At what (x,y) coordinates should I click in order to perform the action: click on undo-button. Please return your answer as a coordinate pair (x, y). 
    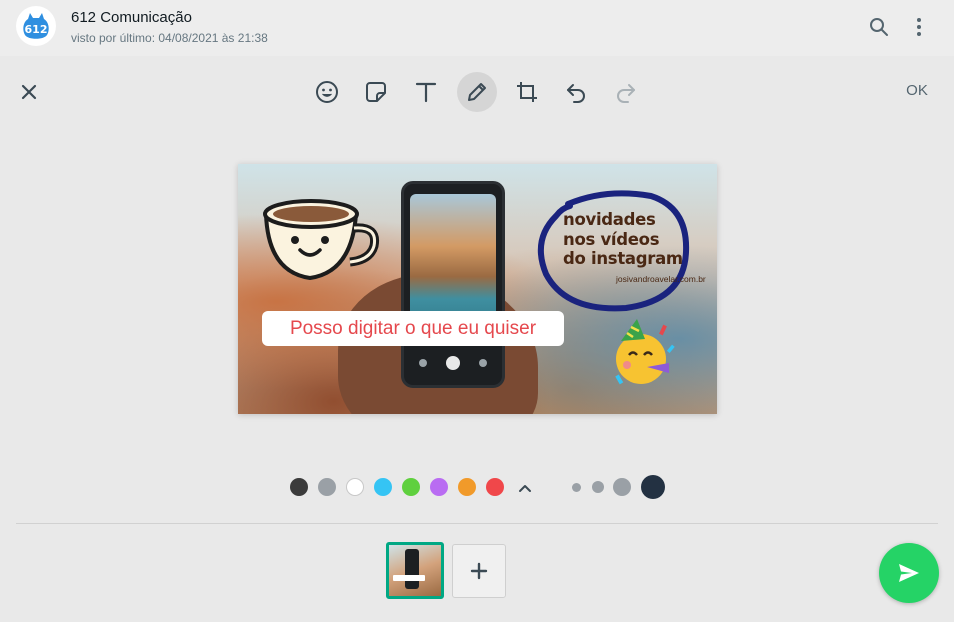
    Looking at the image, I should click on (576, 92).